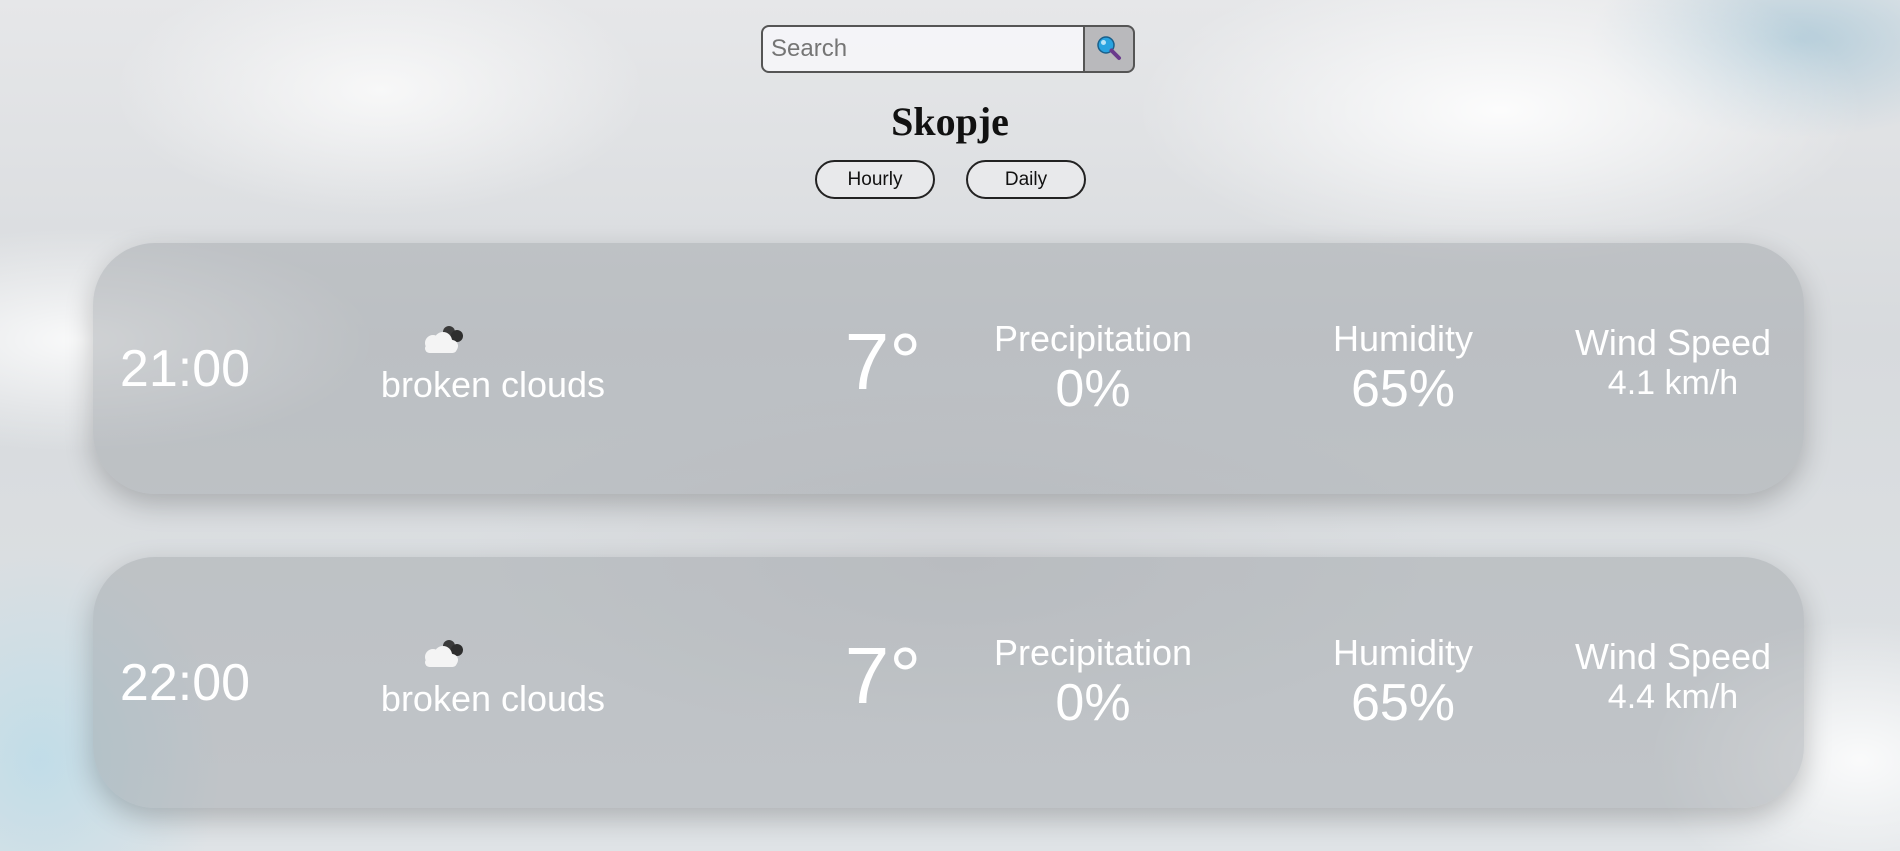  Describe the element at coordinates (1673, 382) in the screenshot. I see `wind-speed-value: 4.1 km/h` at that location.